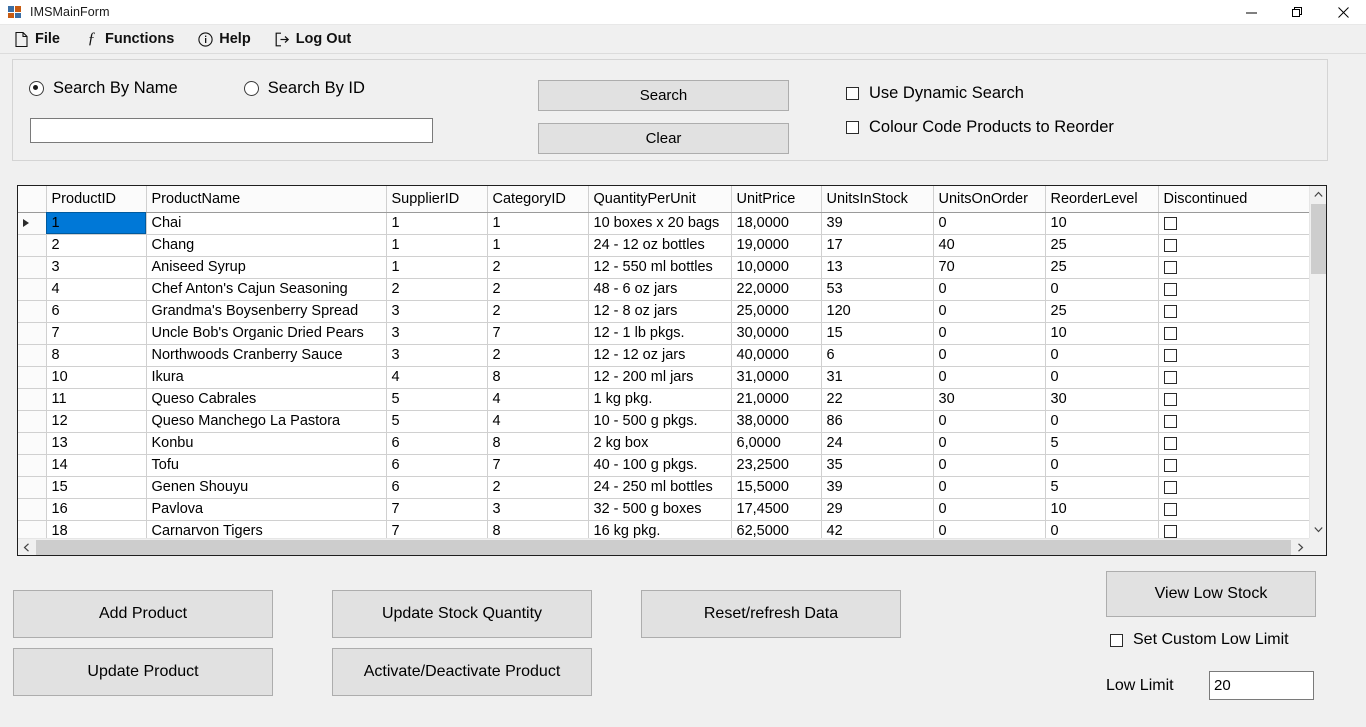 The height and width of the screenshot is (727, 1366). What do you see at coordinates (266, 509) in the screenshot?
I see `cell-productname: Pavlova` at bounding box center [266, 509].